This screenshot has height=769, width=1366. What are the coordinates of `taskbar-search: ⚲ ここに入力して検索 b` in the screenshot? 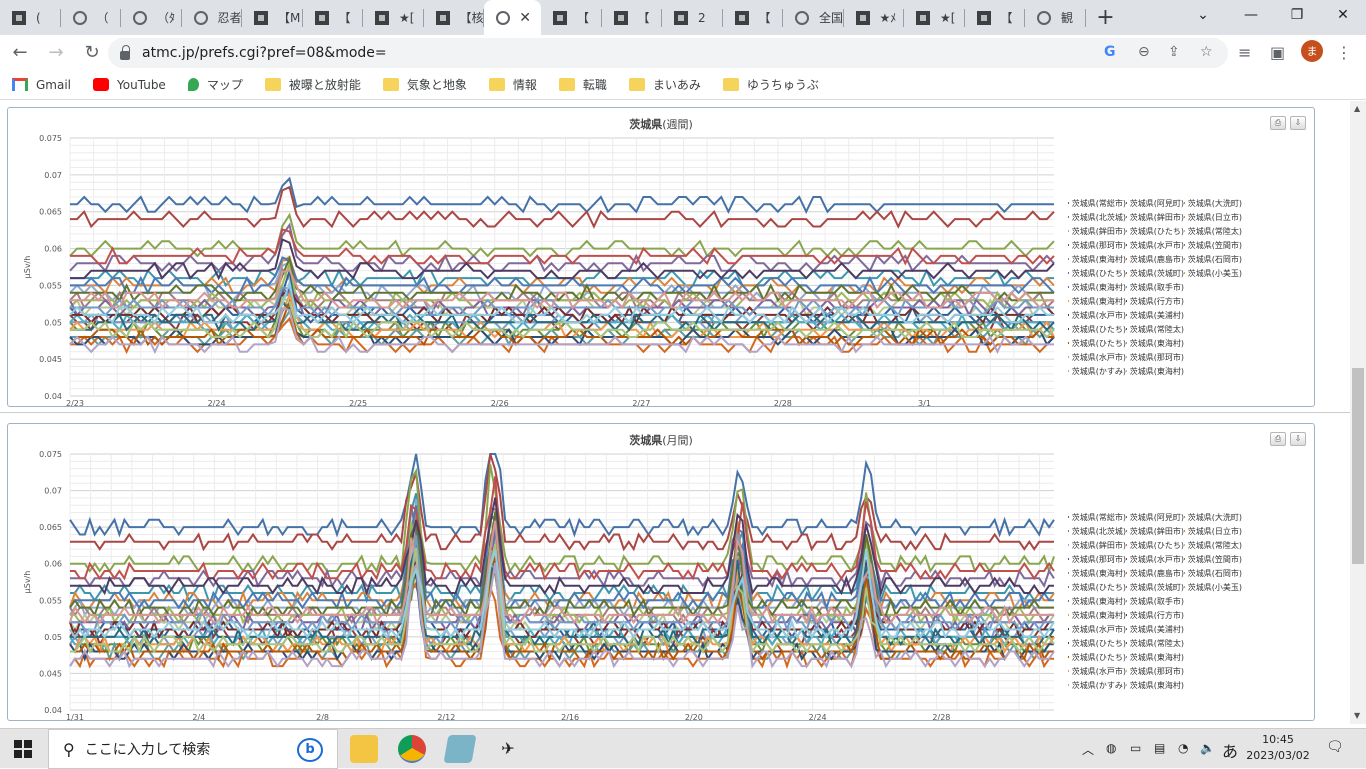 It's located at (193, 749).